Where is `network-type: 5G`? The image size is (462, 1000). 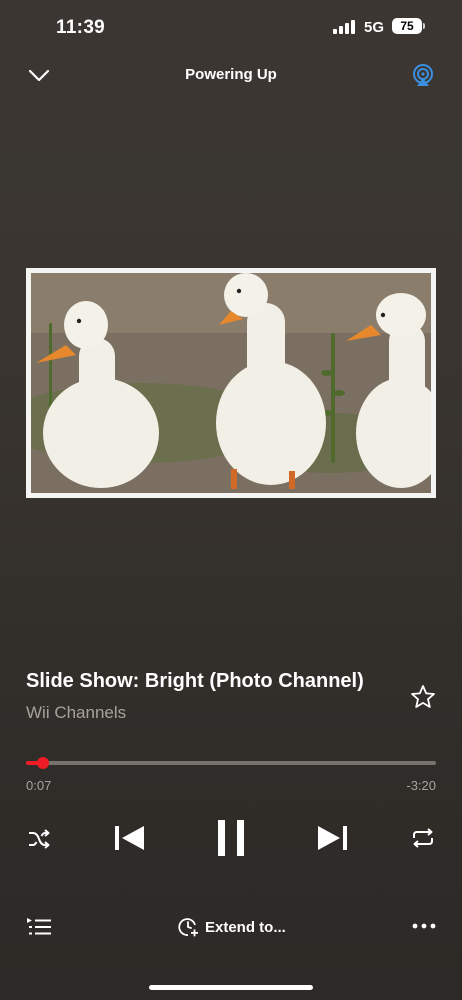
network-type: 5G is located at coordinates (374, 27).